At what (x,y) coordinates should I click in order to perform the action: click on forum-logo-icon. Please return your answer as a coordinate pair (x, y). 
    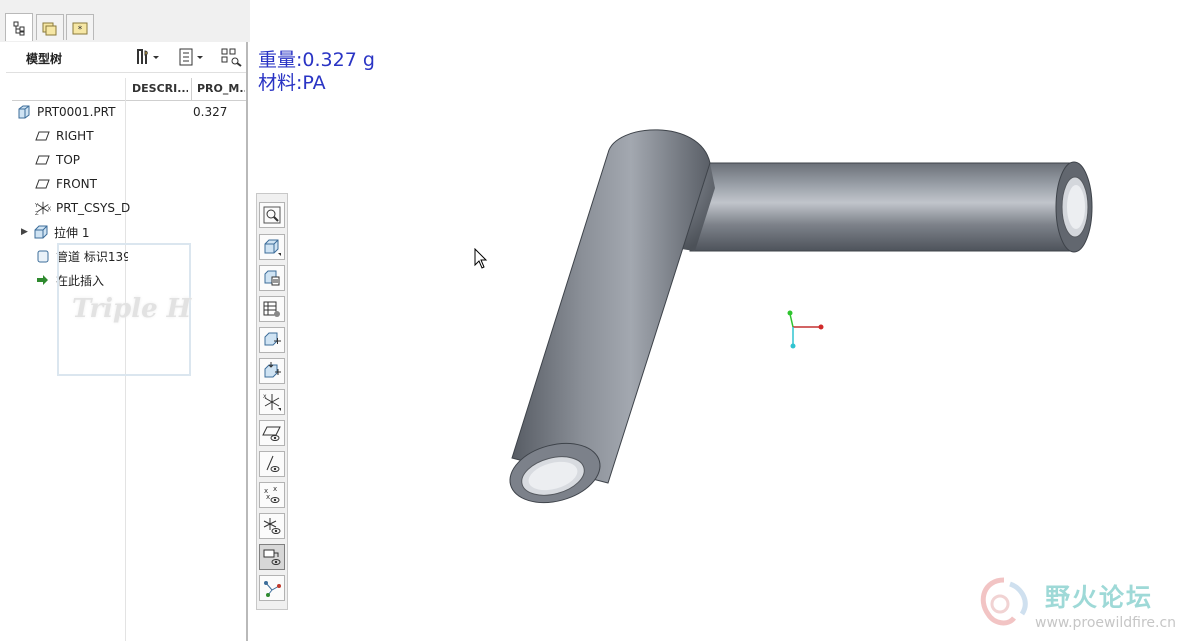
    Looking at the image, I should click on (1004, 601).